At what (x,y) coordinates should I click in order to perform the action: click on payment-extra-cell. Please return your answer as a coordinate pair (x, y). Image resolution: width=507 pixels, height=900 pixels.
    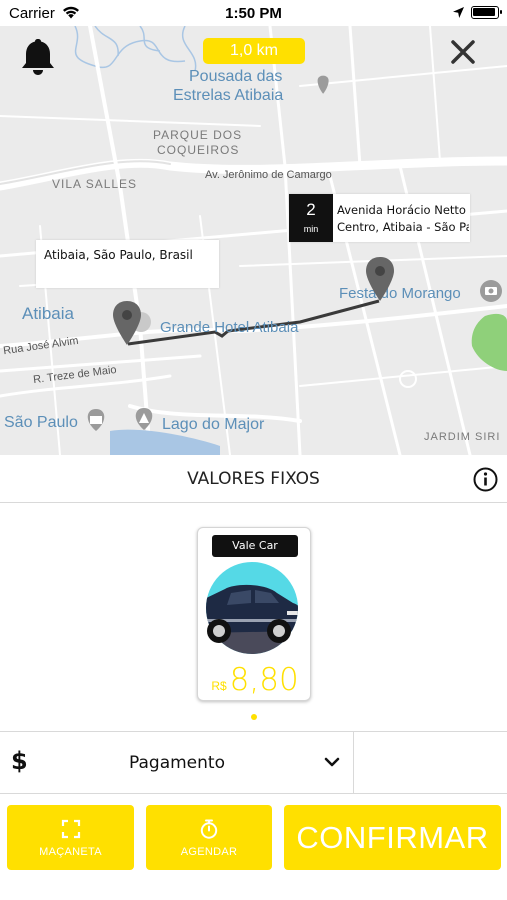
    Looking at the image, I should click on (431, 762).